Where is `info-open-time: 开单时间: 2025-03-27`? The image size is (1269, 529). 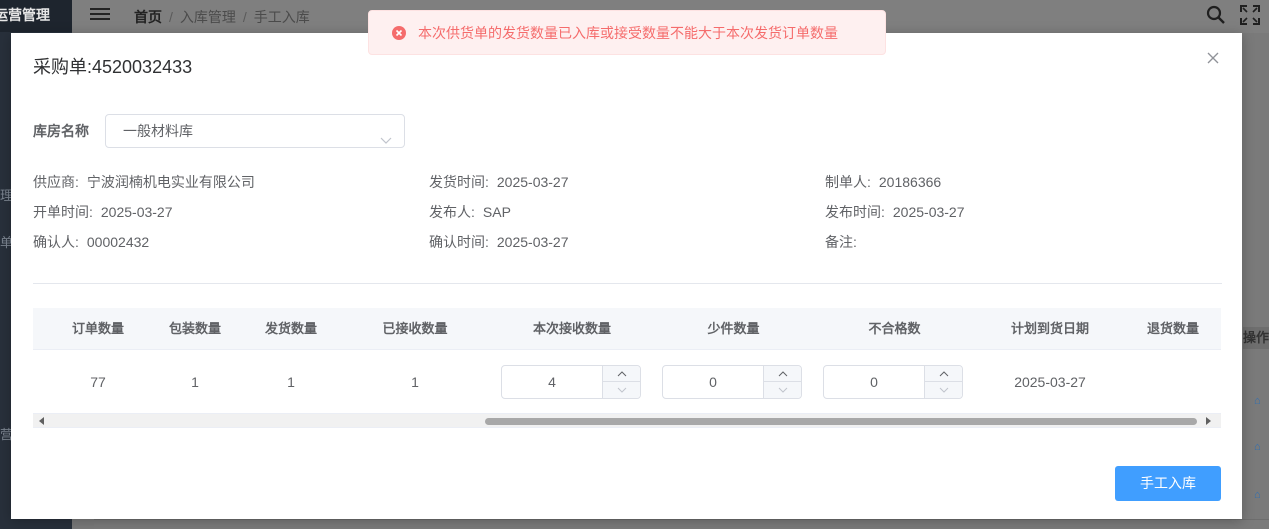 info-open-time: 开单时间: 2025-03-27 is located at coordinates (103, 212).